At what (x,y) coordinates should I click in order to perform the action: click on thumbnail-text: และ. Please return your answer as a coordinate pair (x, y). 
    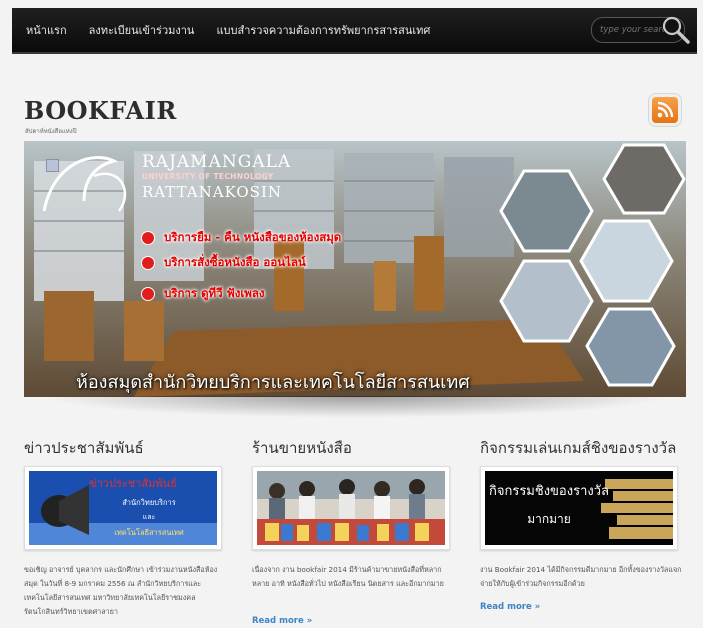
    Looking at the image, I should click on (149, 517).